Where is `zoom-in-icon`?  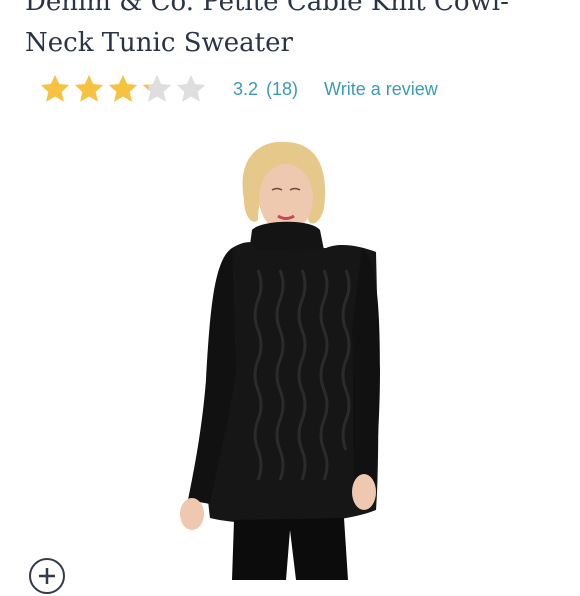 zoom-in-icon is located at coordinates (47, 576).